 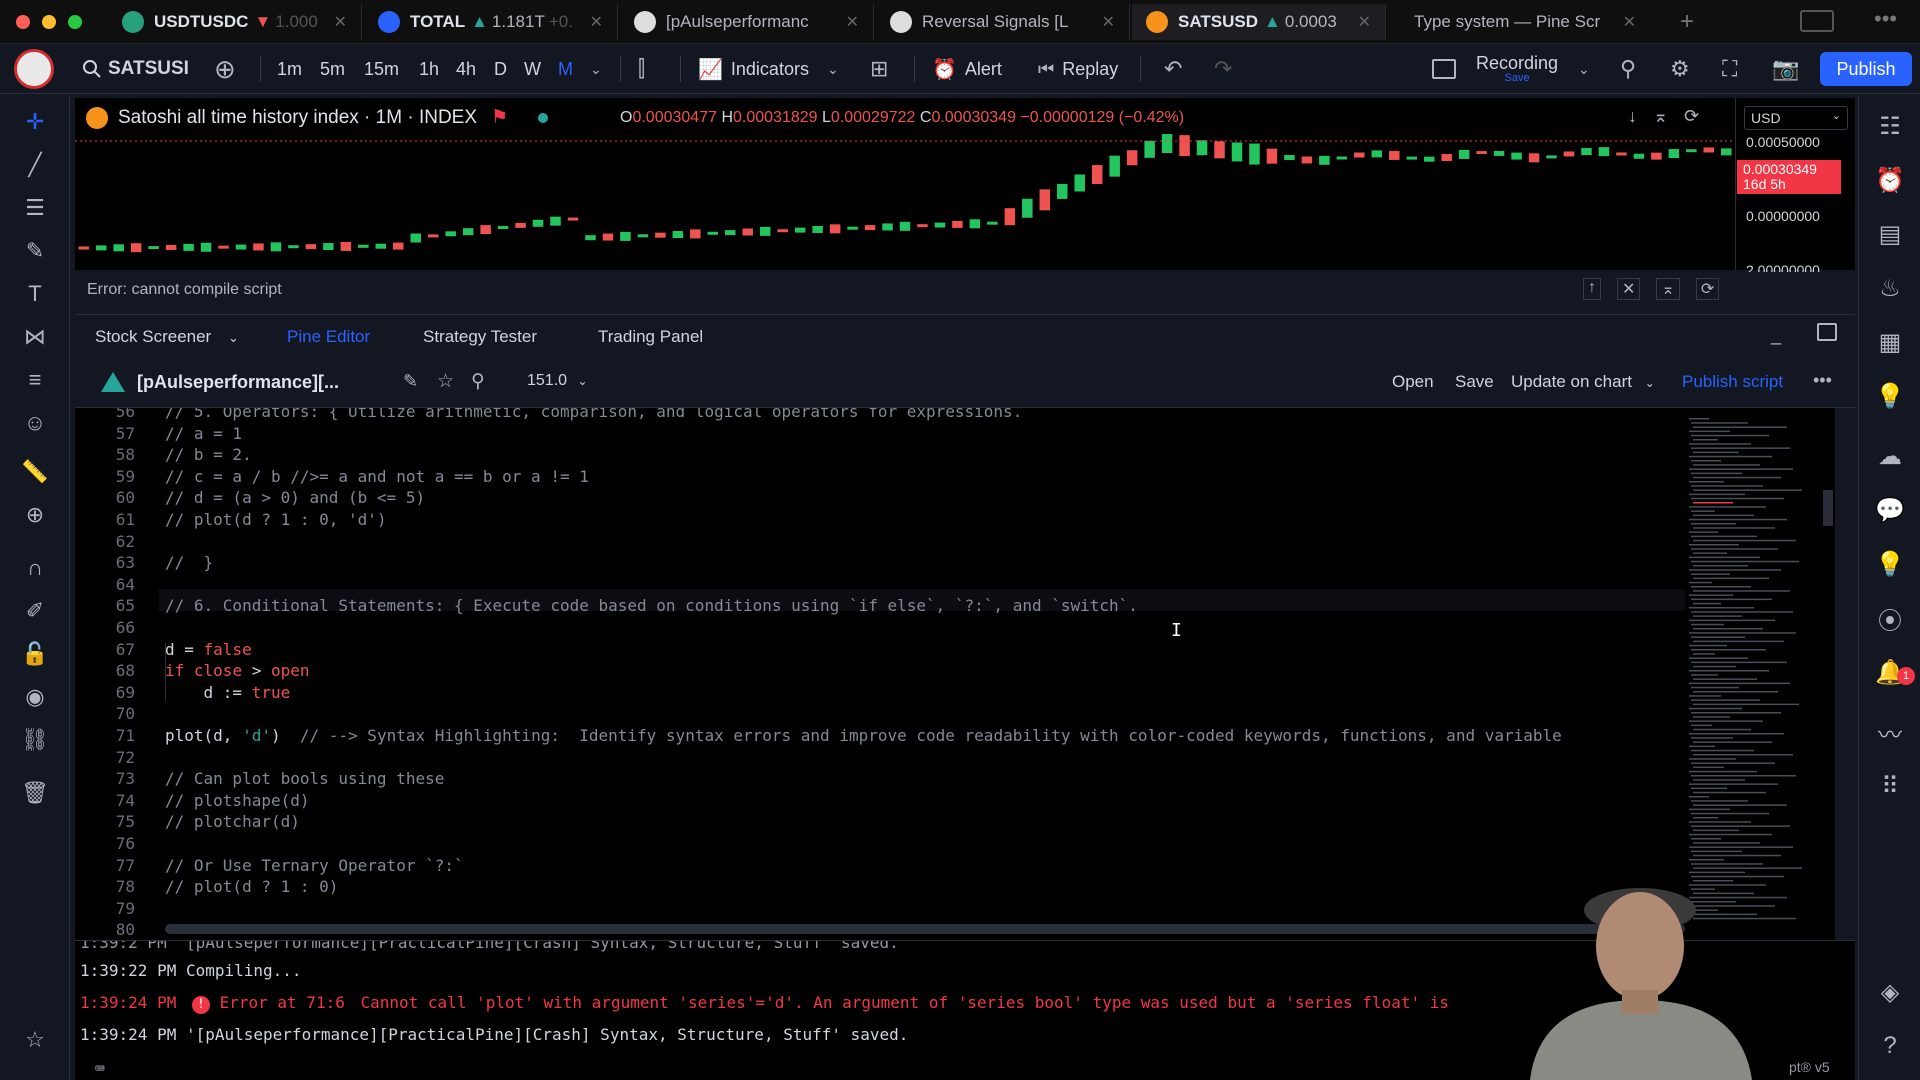 What do you see at coordinates (1890, 288) in the screenshot?
I see `hotlist-icon: ♨` at bounding box center [1890, 288].